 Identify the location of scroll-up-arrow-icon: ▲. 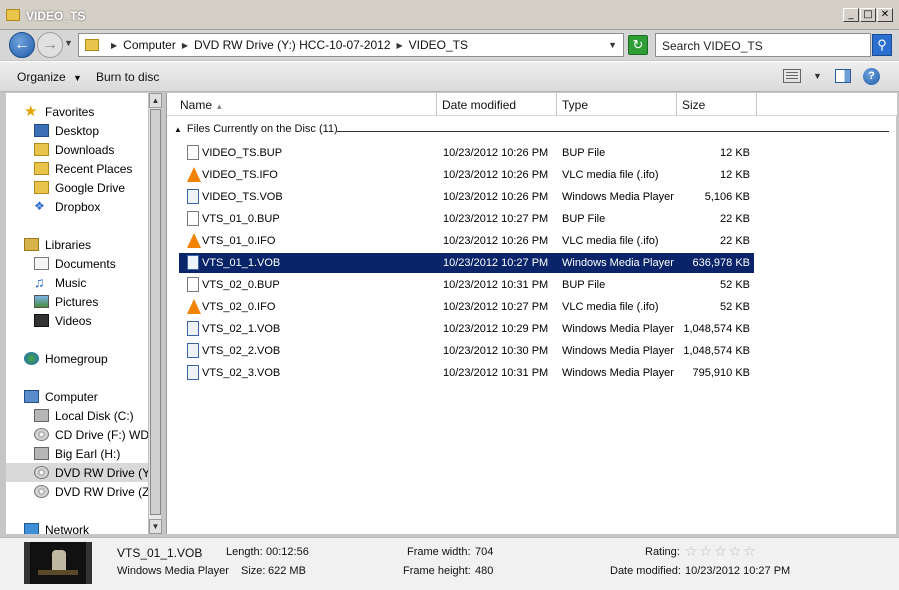
(155, 100).